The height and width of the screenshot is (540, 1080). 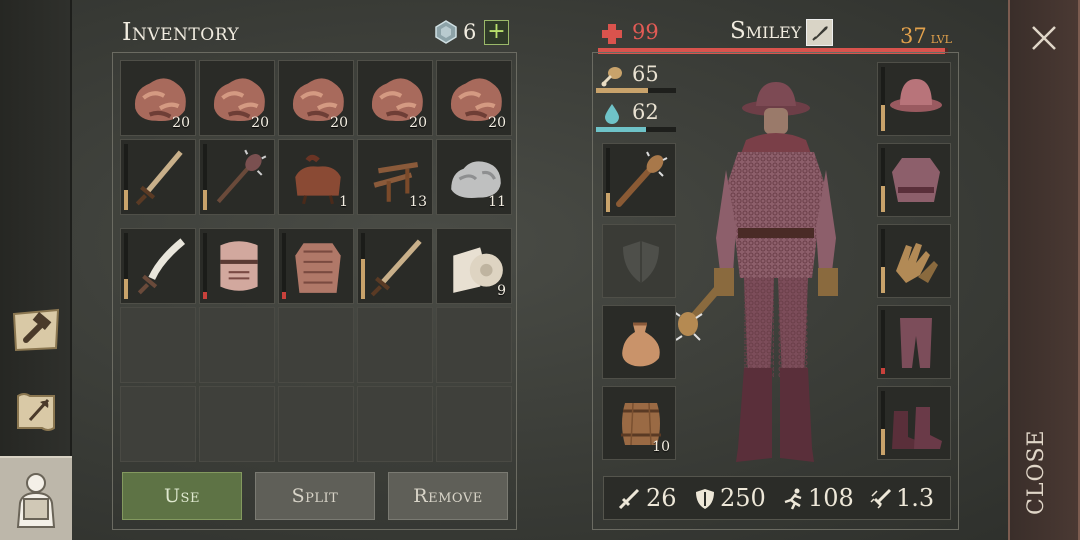 I want to click on sack-icon, so click(x=641, y=344).